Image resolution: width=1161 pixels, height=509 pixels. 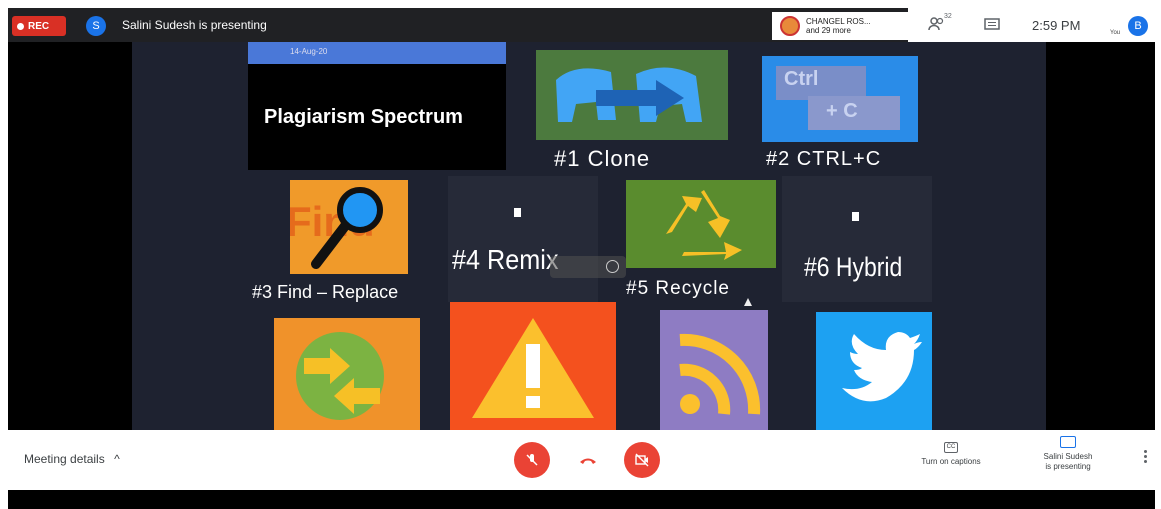 I want to click on find-replace-image: Find, so click(x=349, y=227).